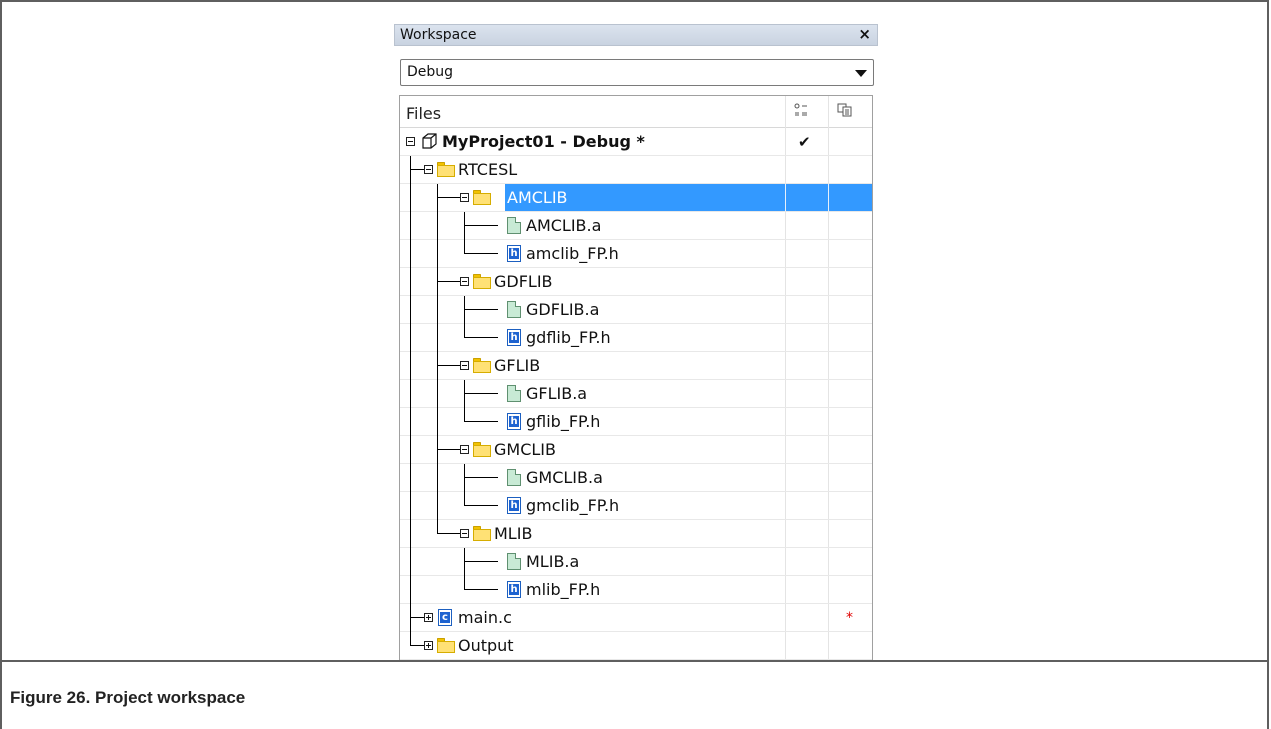 The image size is (1271, 729). I want to click on configuration-dropdown: Debug, so click(637, 72).